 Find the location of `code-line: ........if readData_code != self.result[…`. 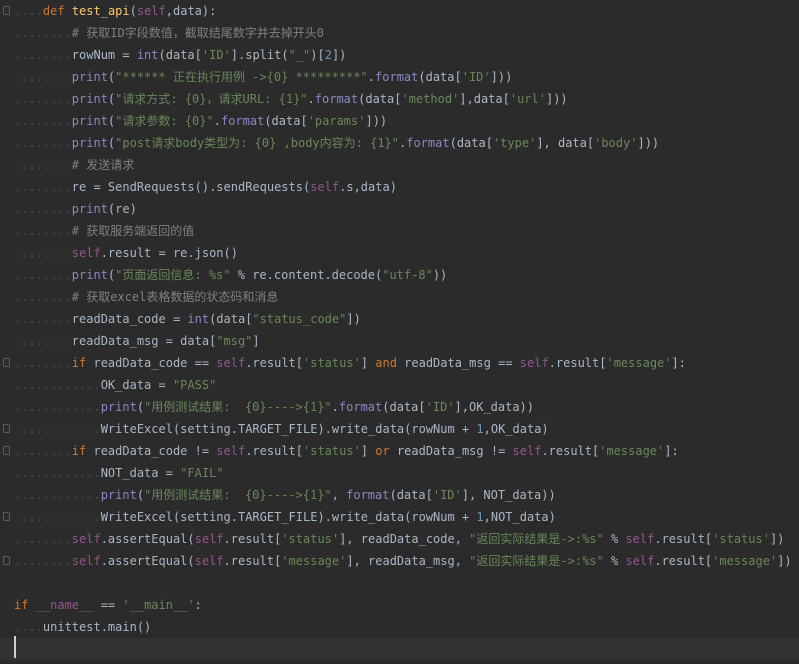

code-line: ........if readData_code != self.result[… is located at coordinates (399, 451).